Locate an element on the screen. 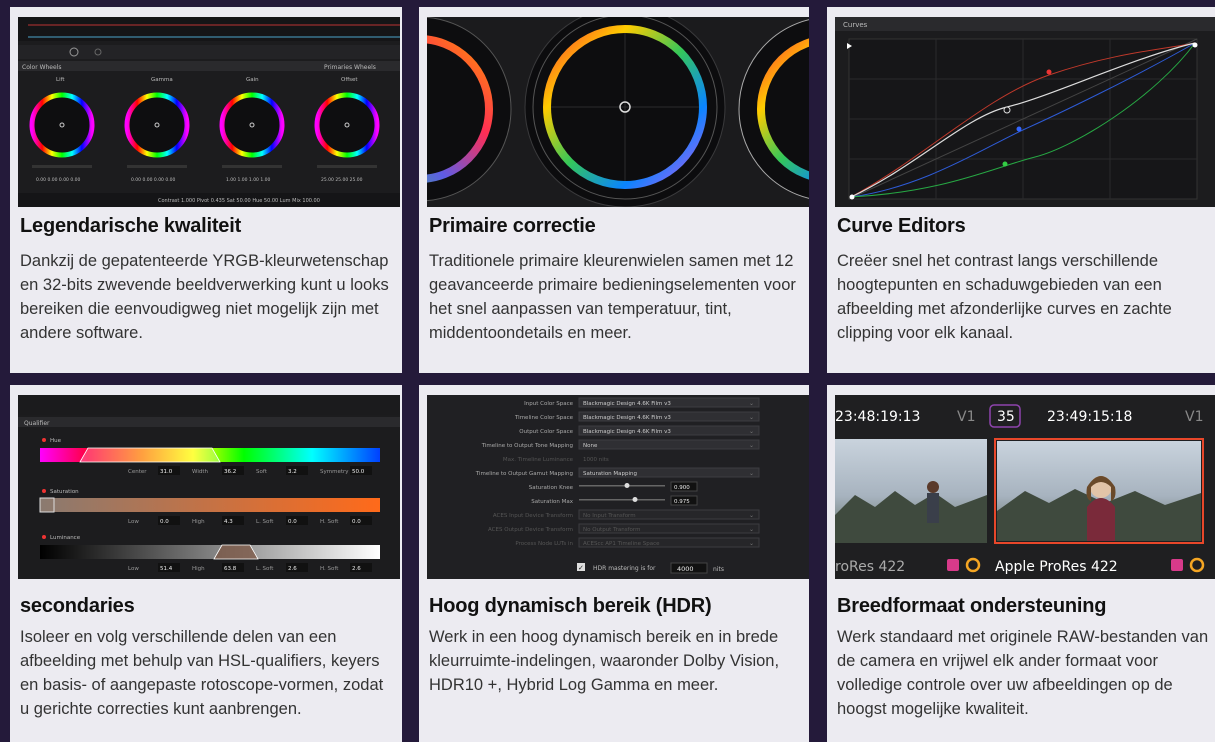 This screenshot has height=742, width=1215. hue-label: Hue is located at coordinates (56, 441).